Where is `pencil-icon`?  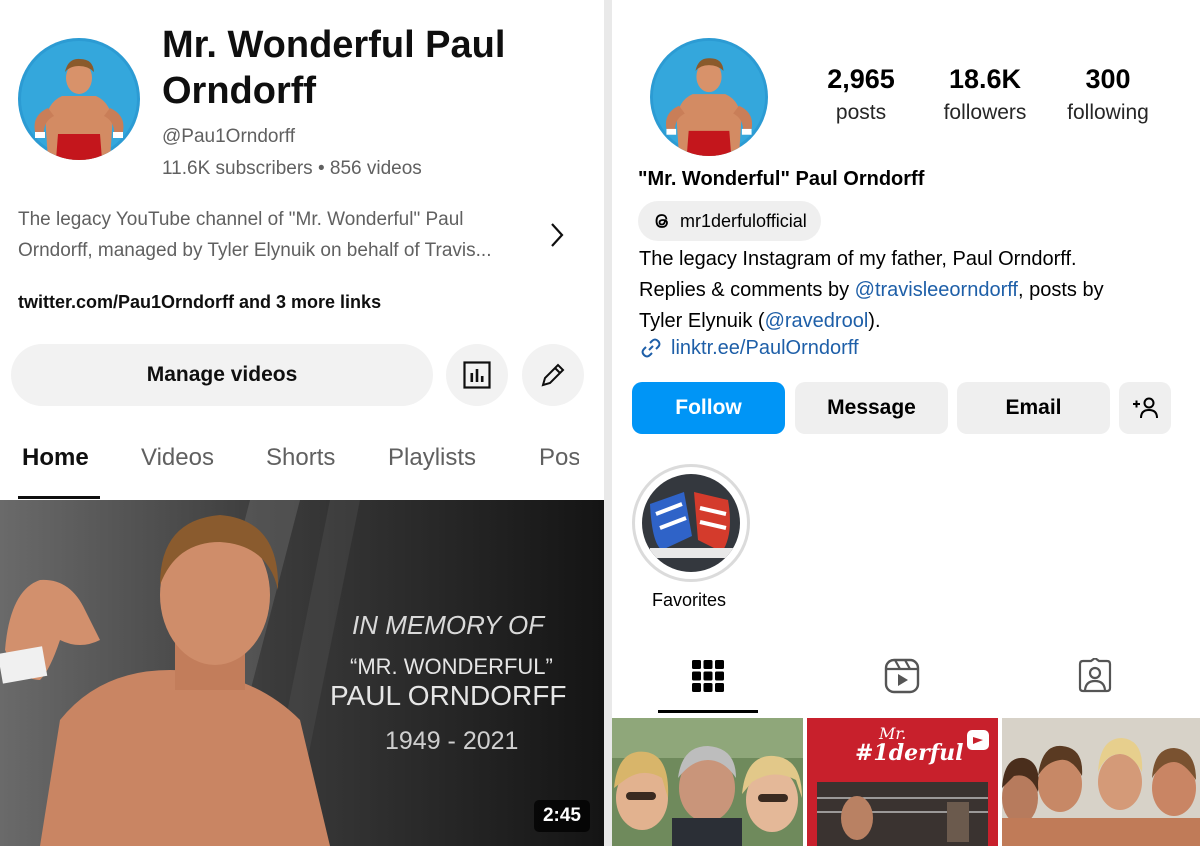
pencil-icon is located at coordinates (553, 375).